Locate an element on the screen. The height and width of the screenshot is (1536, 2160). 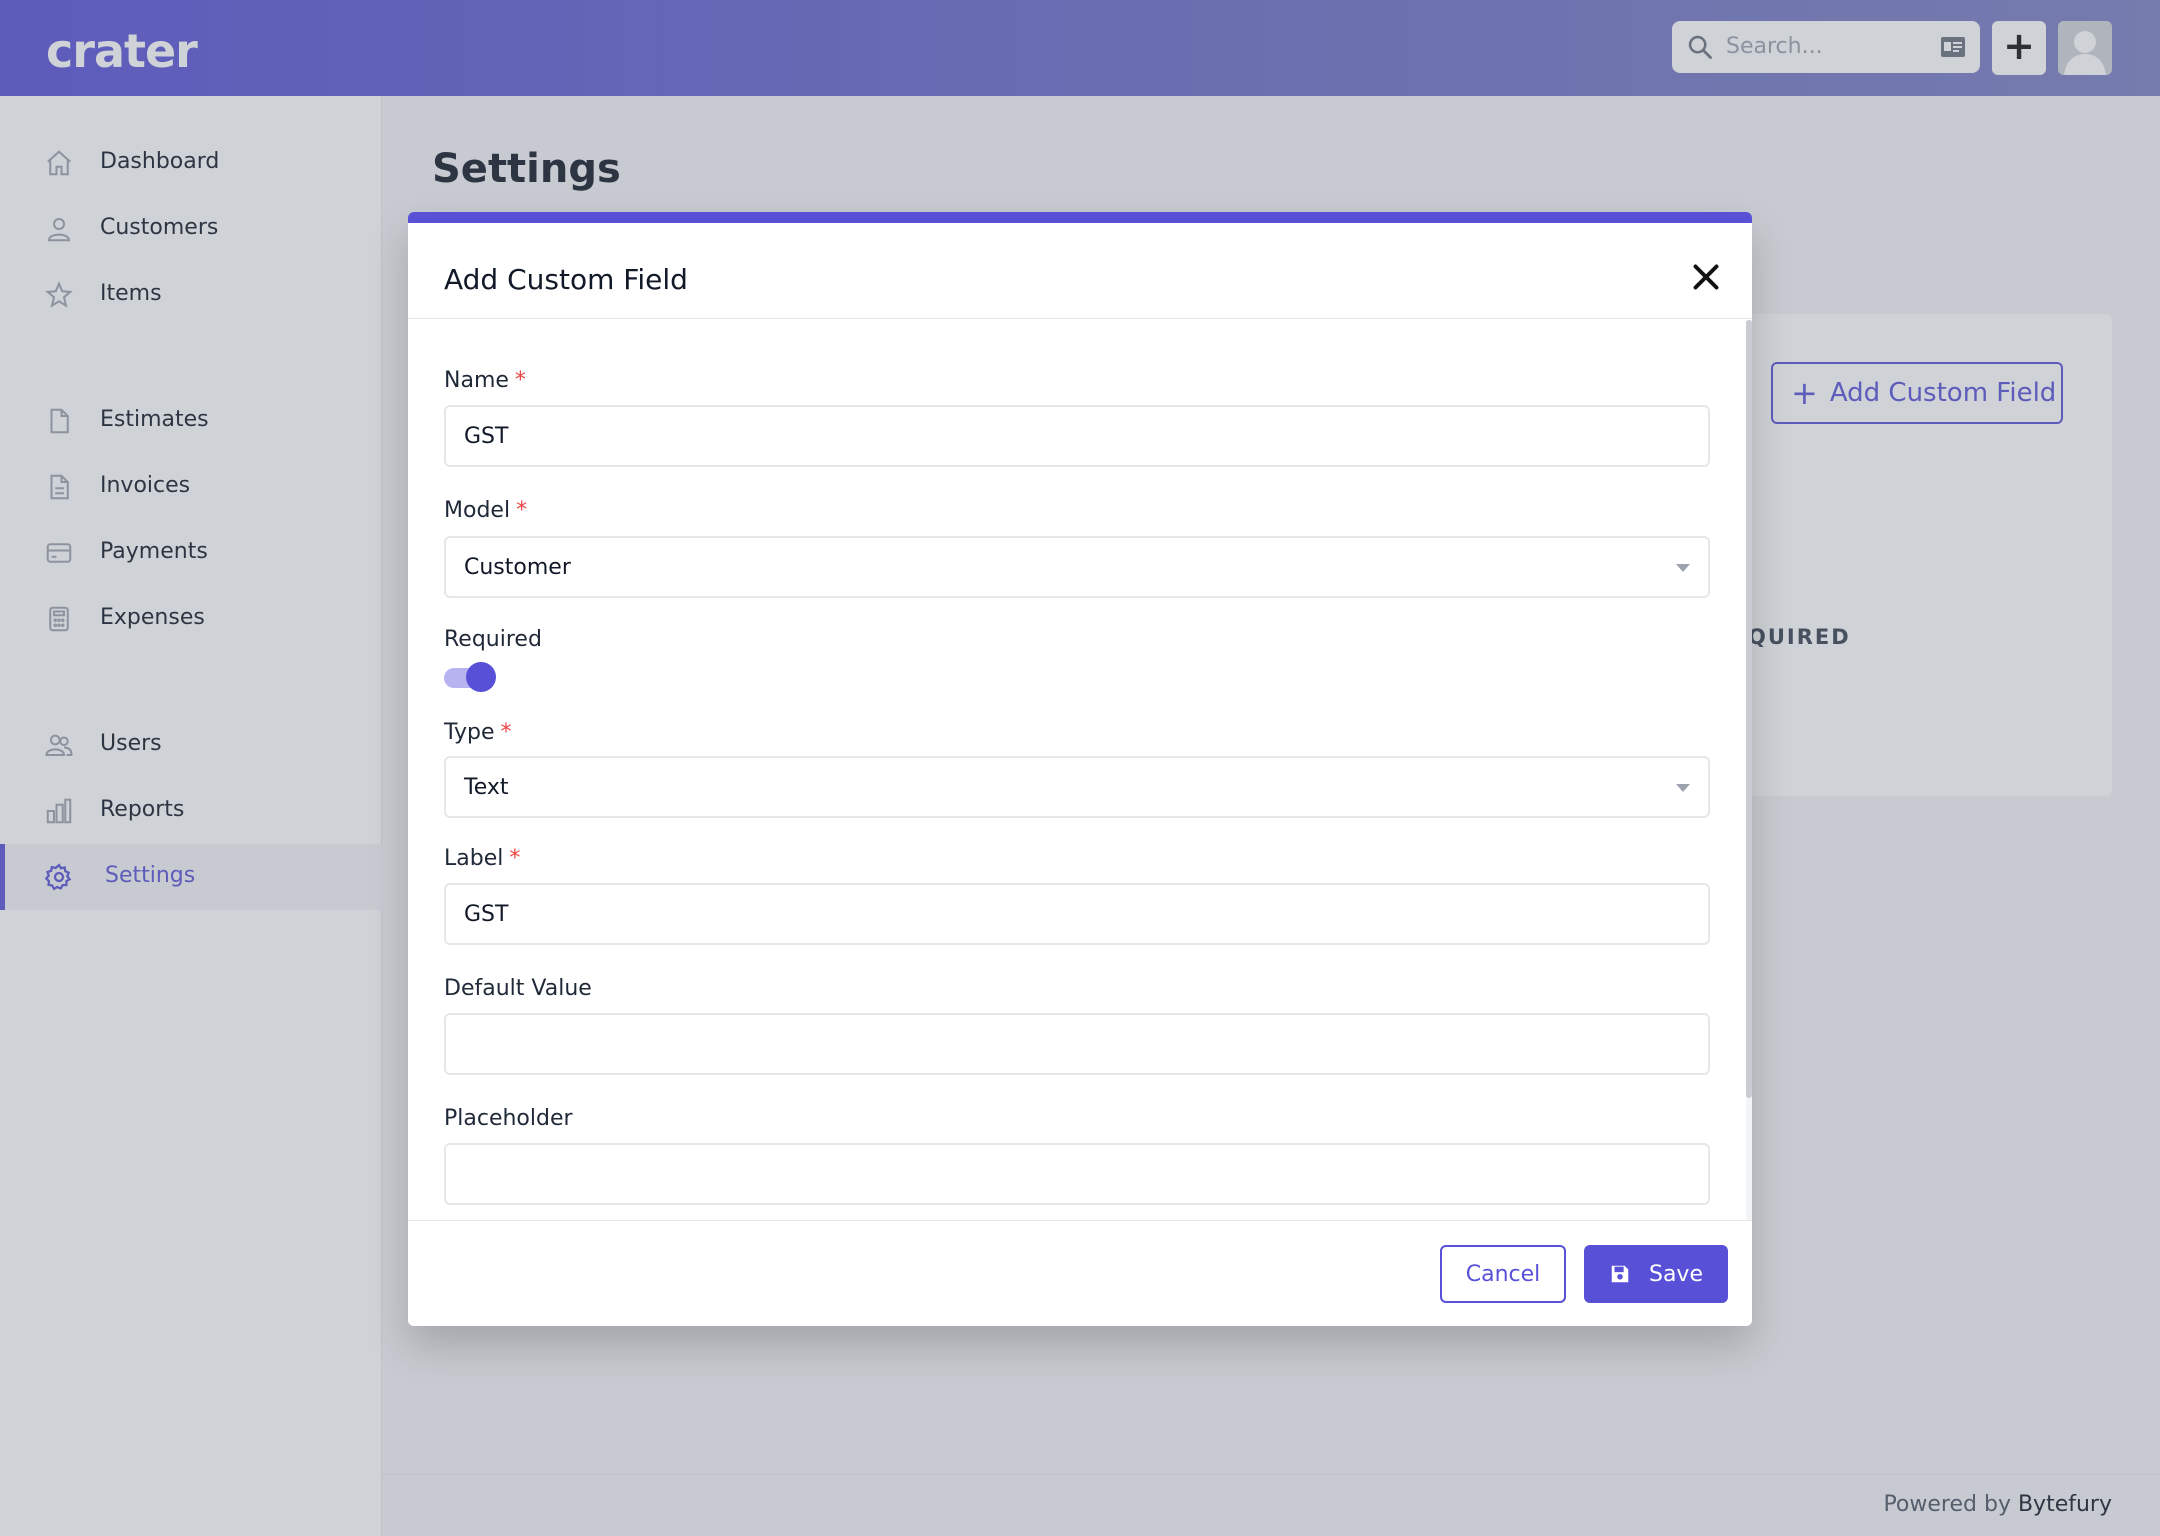
name-label: Name * is located at coordinates (485, 380).